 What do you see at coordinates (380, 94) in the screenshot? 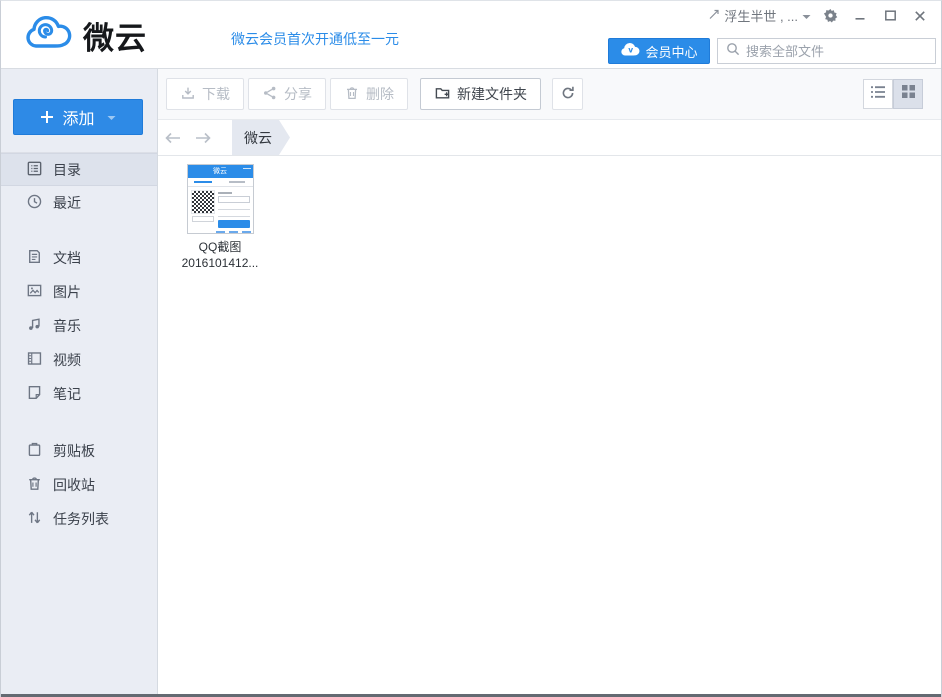
I see `delete-label: 删除` at bounding box center [380, 94].